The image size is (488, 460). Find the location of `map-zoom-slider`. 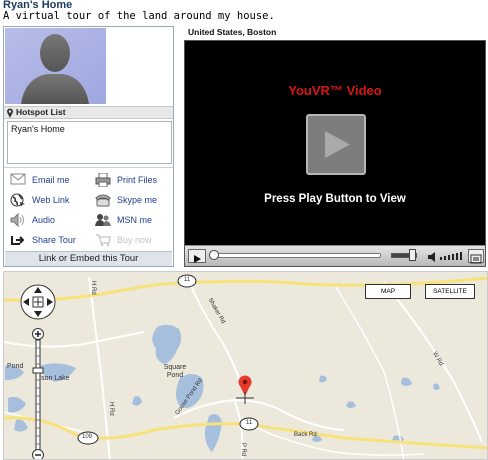

map-zoom-slider is located at coordinates (38, 393).